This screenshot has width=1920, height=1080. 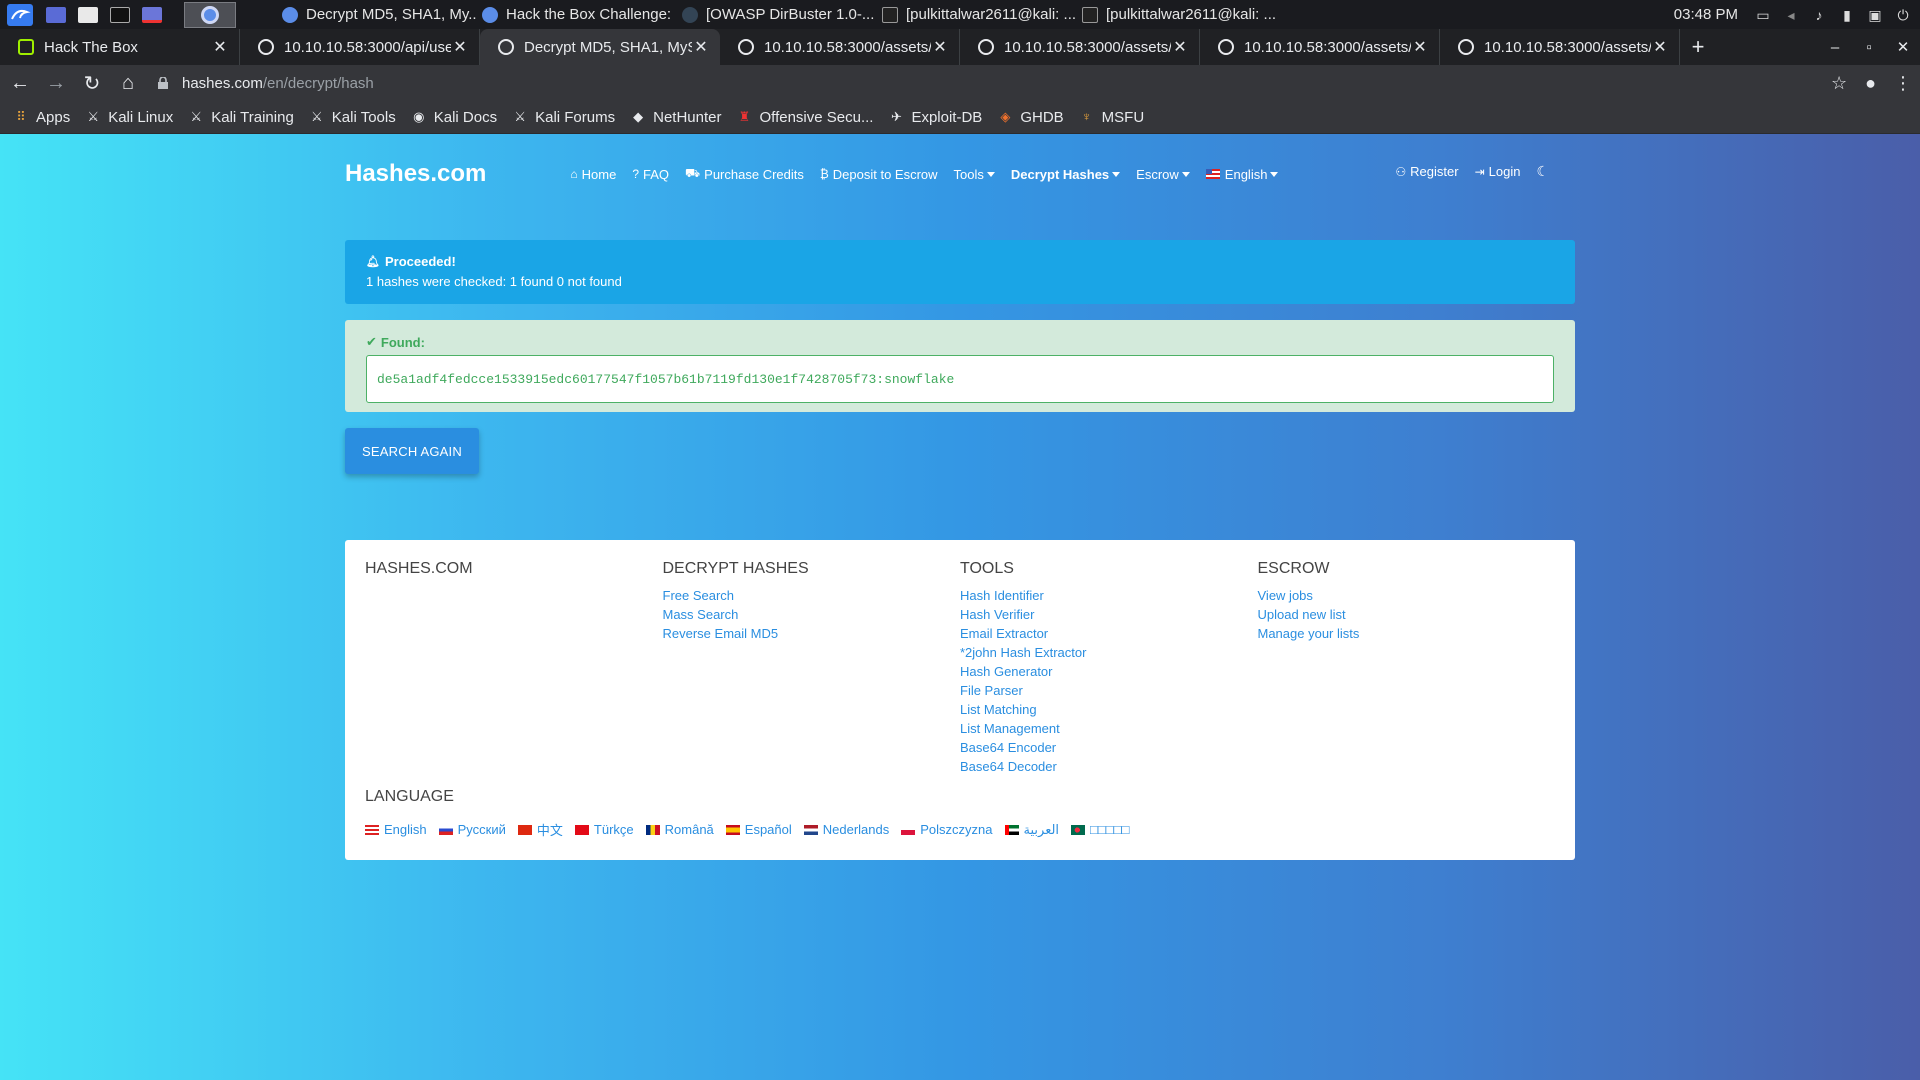 What do you see at coordinates (21, 116) in the screenshot?
I see `apps-grid-icon: ⠿` at bounding box center [21, 116].